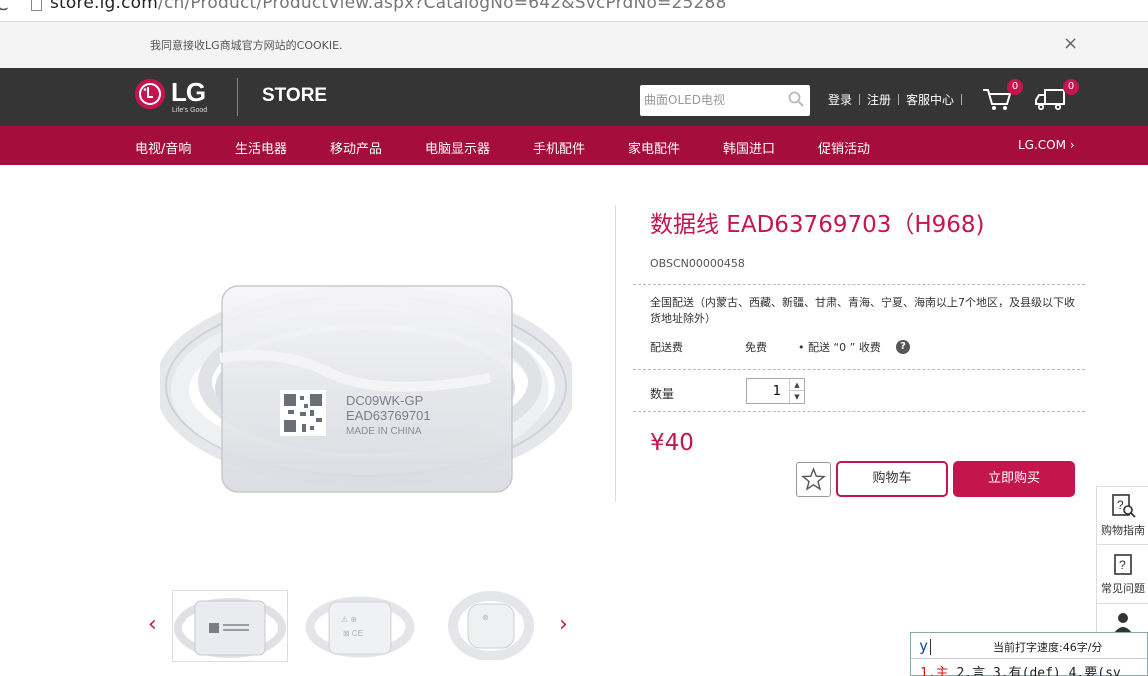 This screenshot has height=676, width=1148. What do you see at coordinates (839, 347) in the screenshot?
I see `shipping-fee-note: • 配送 “0 ” 收费` at bounding box center [839, 347].